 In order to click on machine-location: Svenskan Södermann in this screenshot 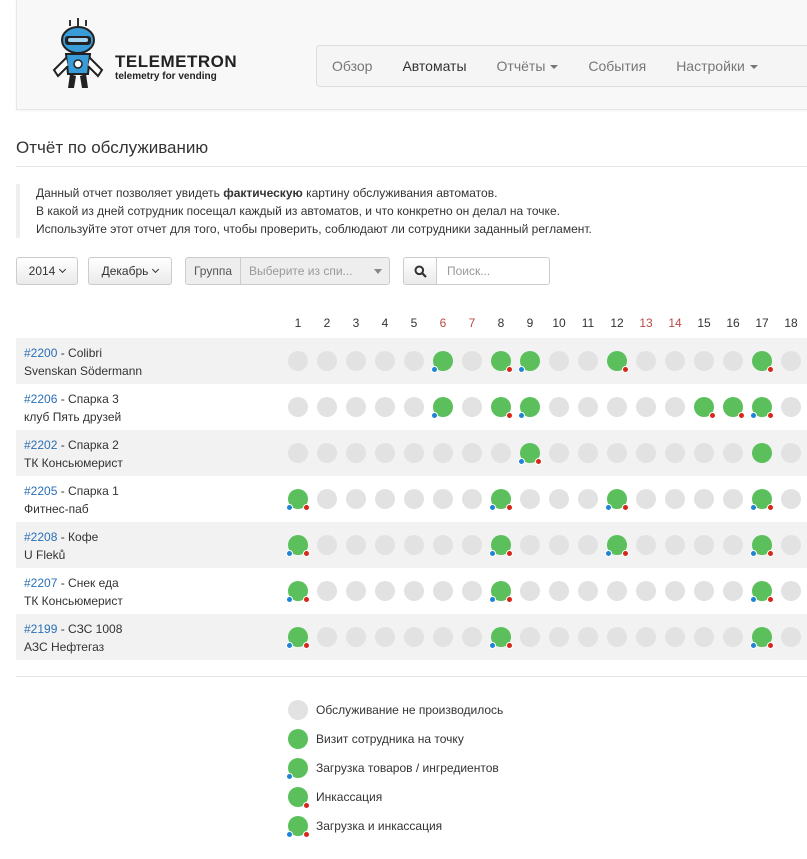, I will do `click(83, 371)`.